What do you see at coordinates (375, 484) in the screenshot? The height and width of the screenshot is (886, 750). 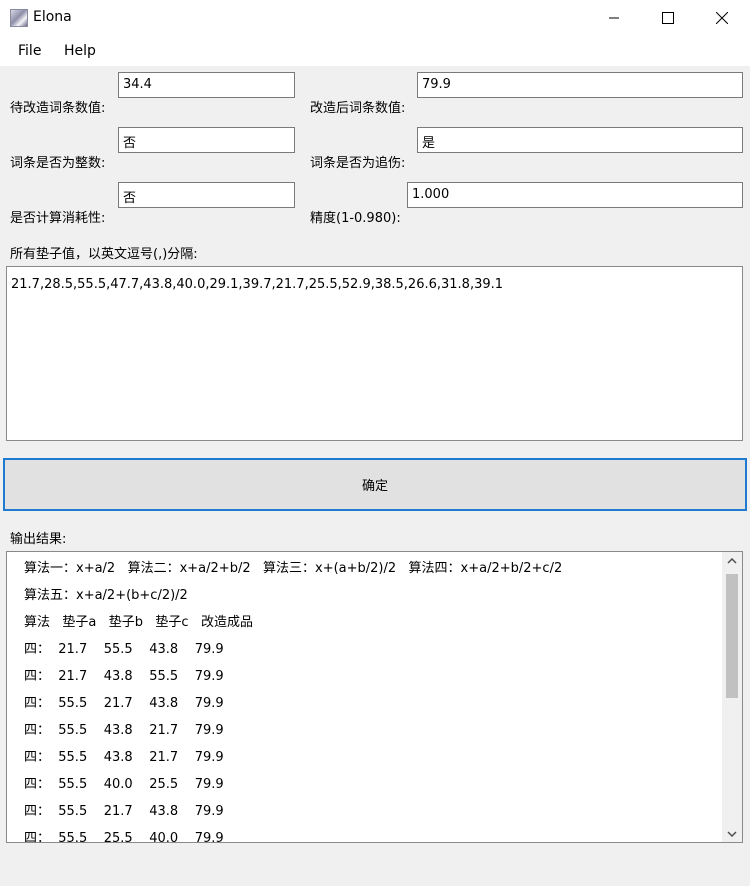 I see `confirm-button: 确定` at bounding box center [375, 484].